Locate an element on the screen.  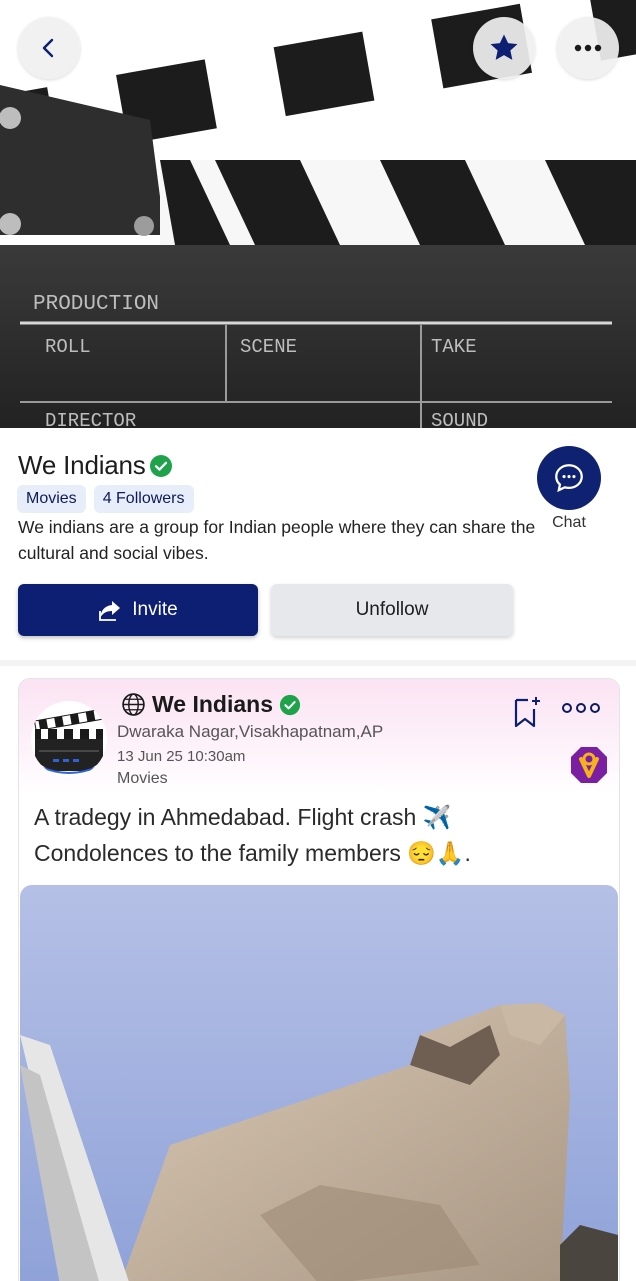
clapperboard-avatar-icon is located at coordinates (68, 741).